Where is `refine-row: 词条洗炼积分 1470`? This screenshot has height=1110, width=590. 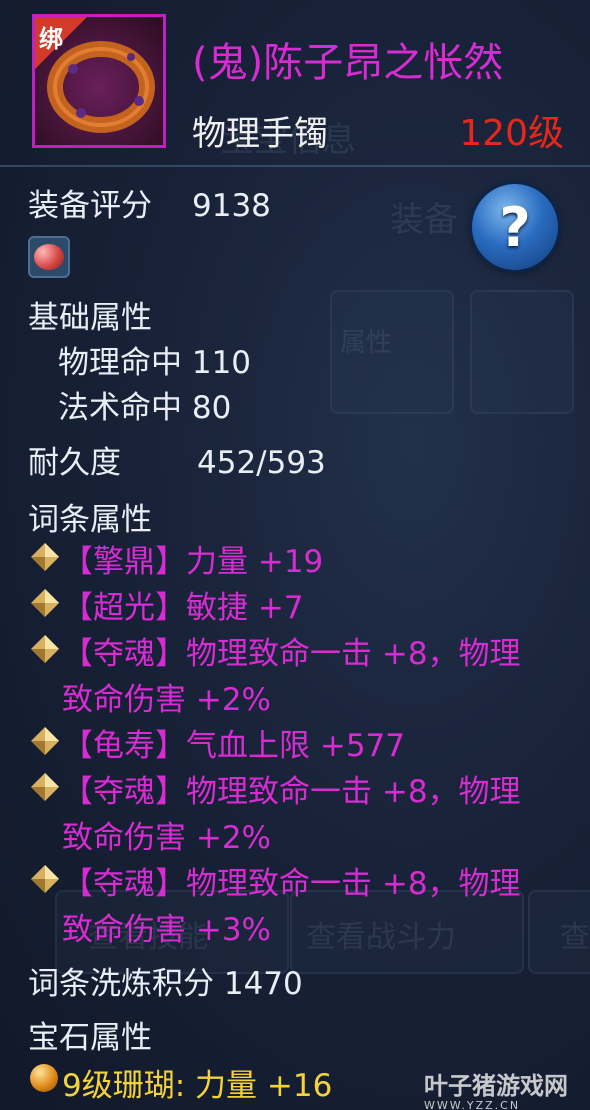
refine-row: 词条洗炼积分 1470 is located at coordinates (165, 980).